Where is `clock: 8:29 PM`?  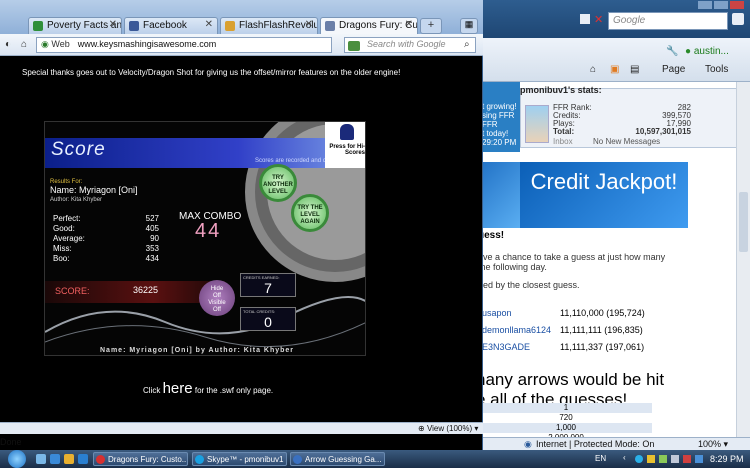
clock: 8:29 PM is located at coordinates (727, 459).